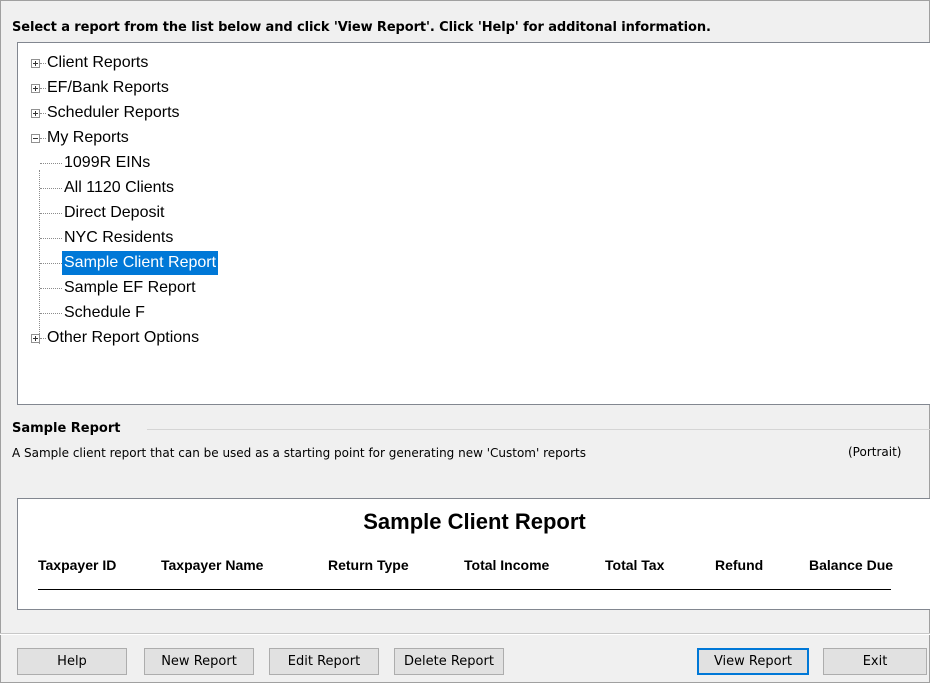 This screenshot has width=930, height=683. Describe the element at coordinates (97, 63) in the screenshot. I see `tree-item-client-reports: Client Reports` at that location.